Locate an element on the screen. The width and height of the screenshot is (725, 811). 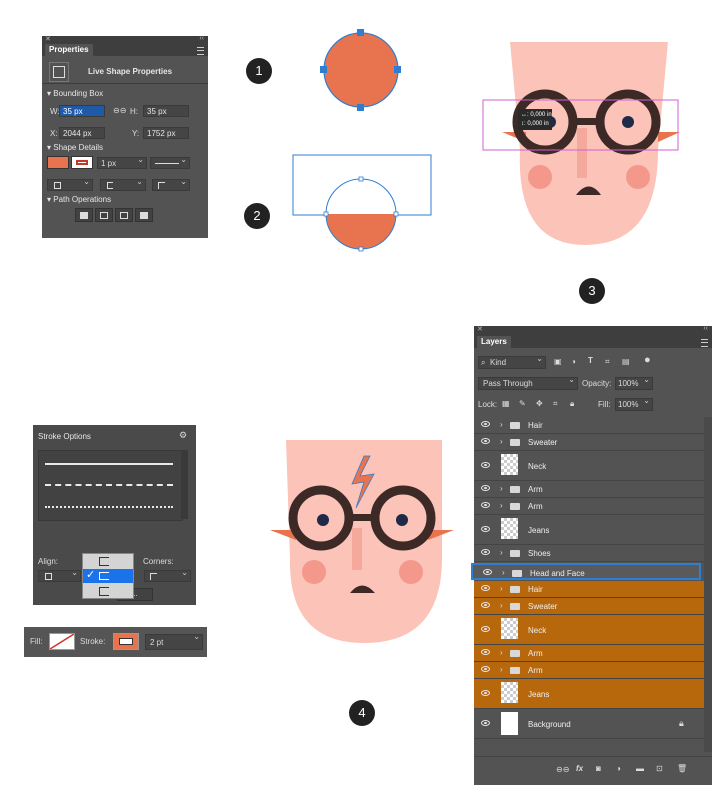
filter-shape-icon: ⌗ is located at coordinates (607, 362).